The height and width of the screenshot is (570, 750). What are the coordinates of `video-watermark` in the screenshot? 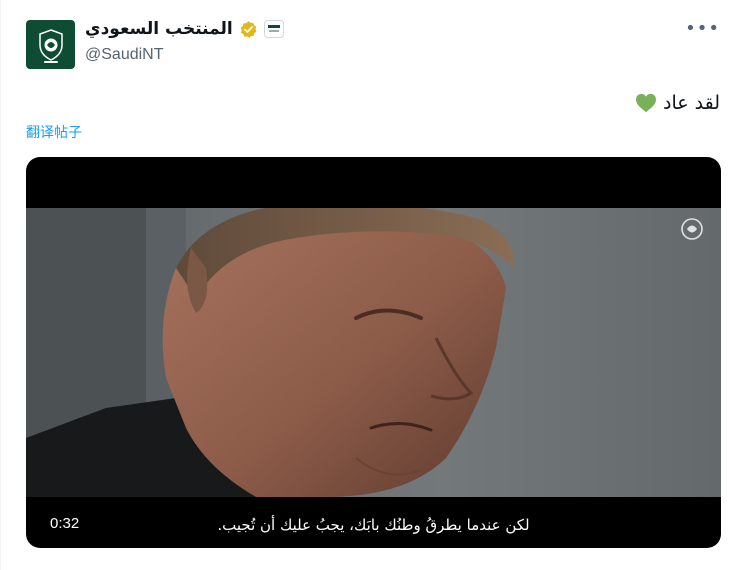 It's located at (692, 231).